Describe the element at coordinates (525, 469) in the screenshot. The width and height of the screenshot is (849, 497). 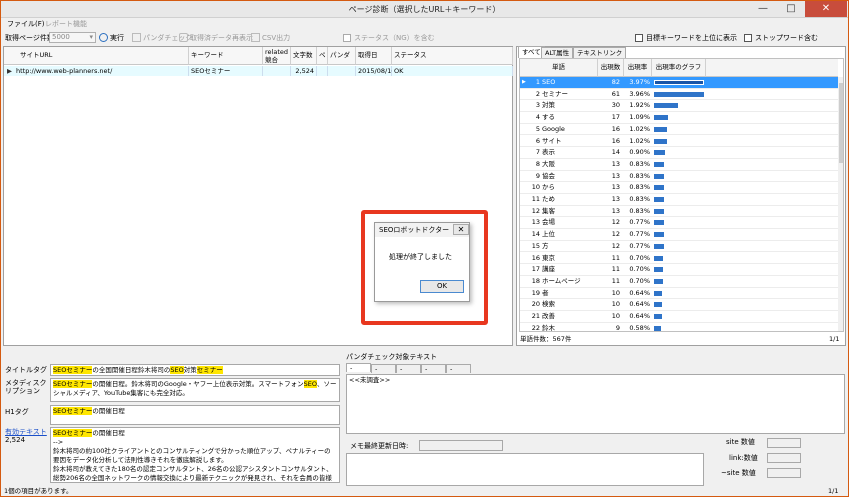
I see `memo-textarea` at that location.